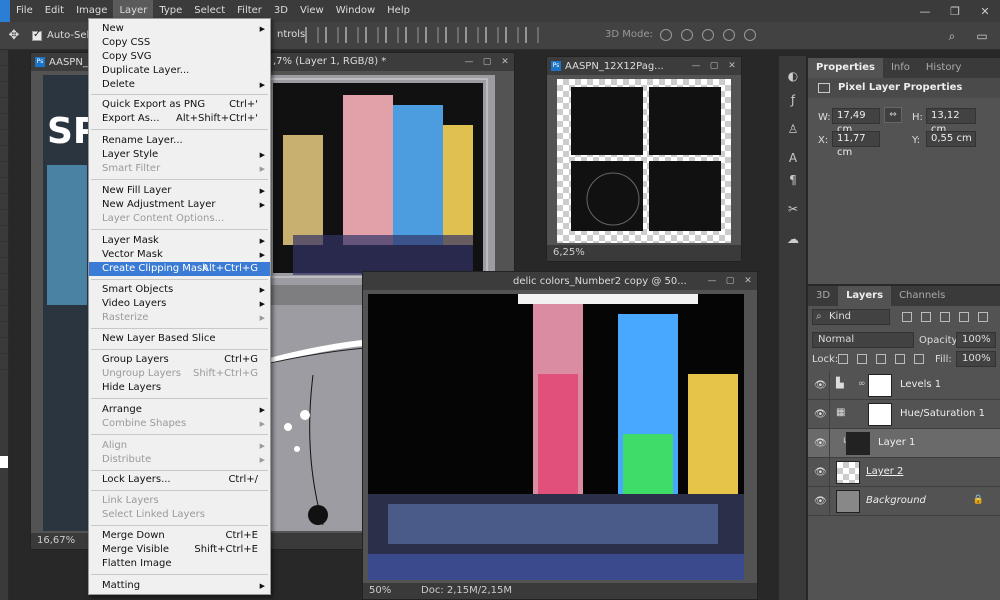  Describe the element at coordinates (312, 35) in the screenshot. I see `align-top-icon` at that location.